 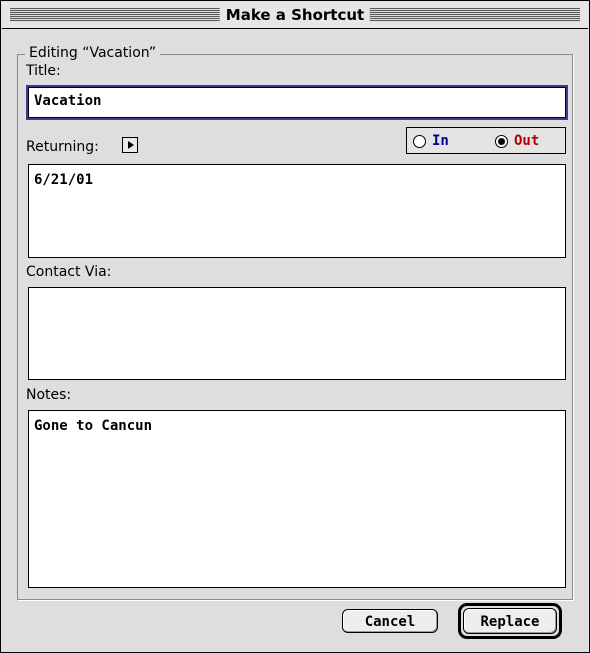 What do you see at coordinates (431, 141) in the screenshot?
I see `radio-in: In` at bounding box center [431, 141].